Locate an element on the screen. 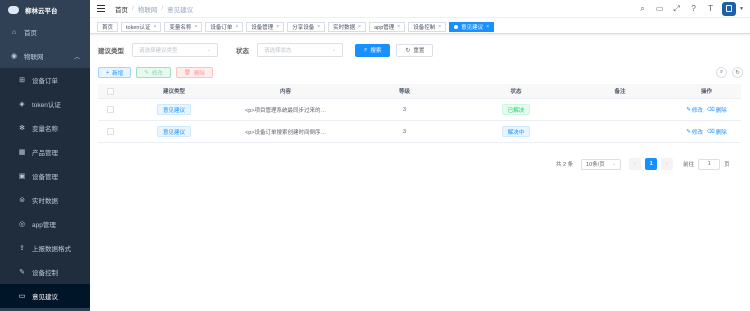  sidebar-item-device: ▣ 设备管理 is located at coordinates (45, 176).